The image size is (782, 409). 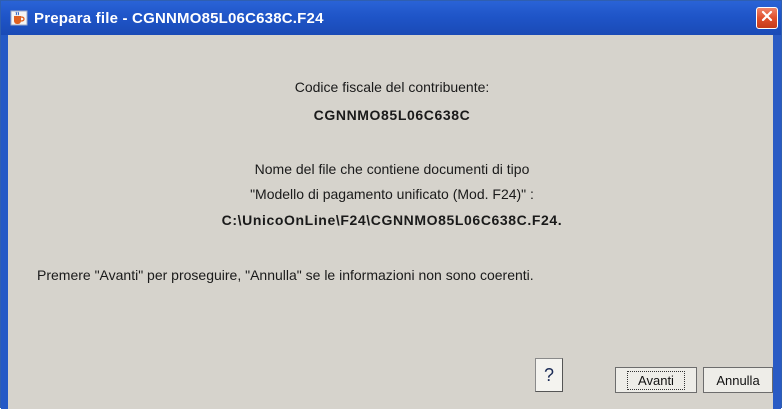 I want to click on annulla-button: Annulla, so click(x=738, y=380).